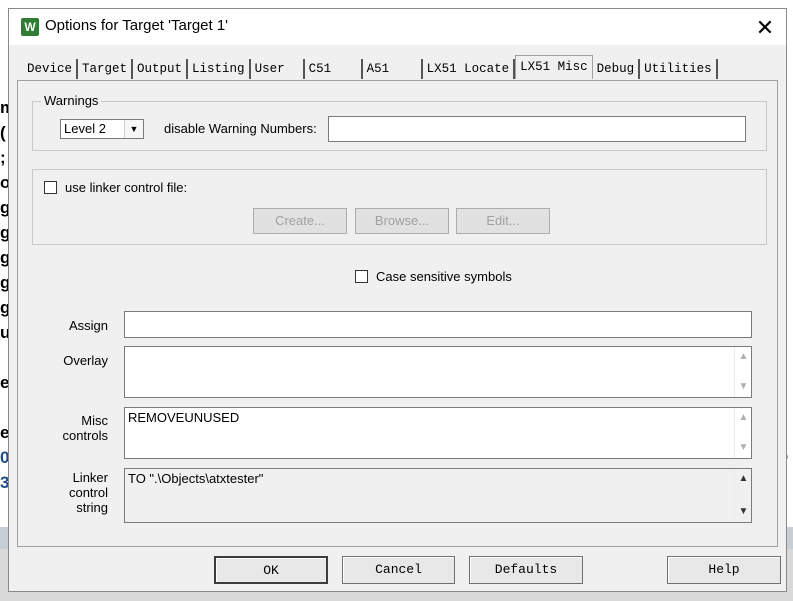  What do you see at coordinates (92, 507) in the screenshot?
I see `linker-label-line: string` at bounding box center [92, 507].